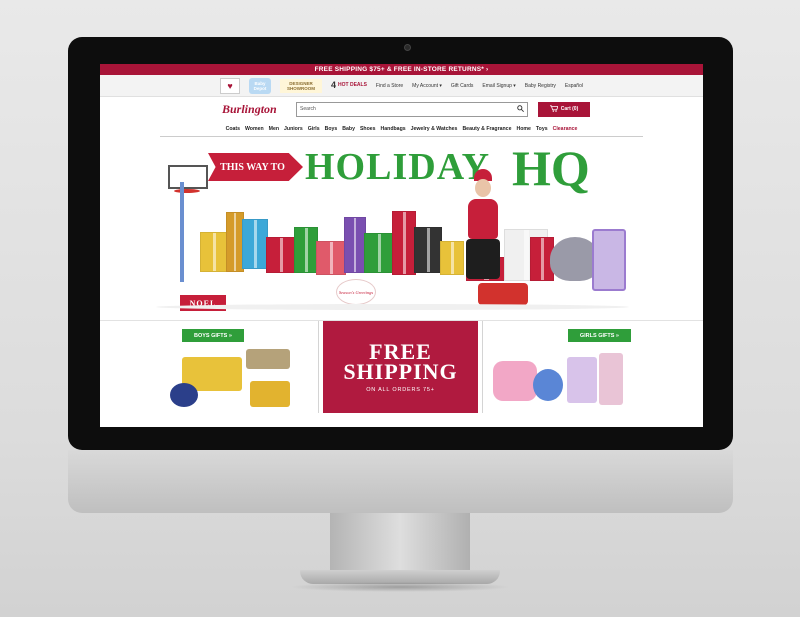 This screenshot has height=617, width=800. I want to click on hot-deals-link: 4 HOT DEALS, so click(349, 85).